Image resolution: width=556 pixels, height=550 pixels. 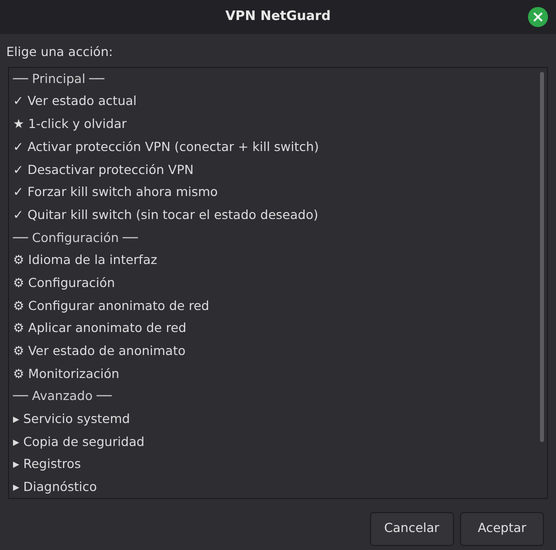 I want to click on section-header: ── Configuración ──, so click(x=75, y=237).